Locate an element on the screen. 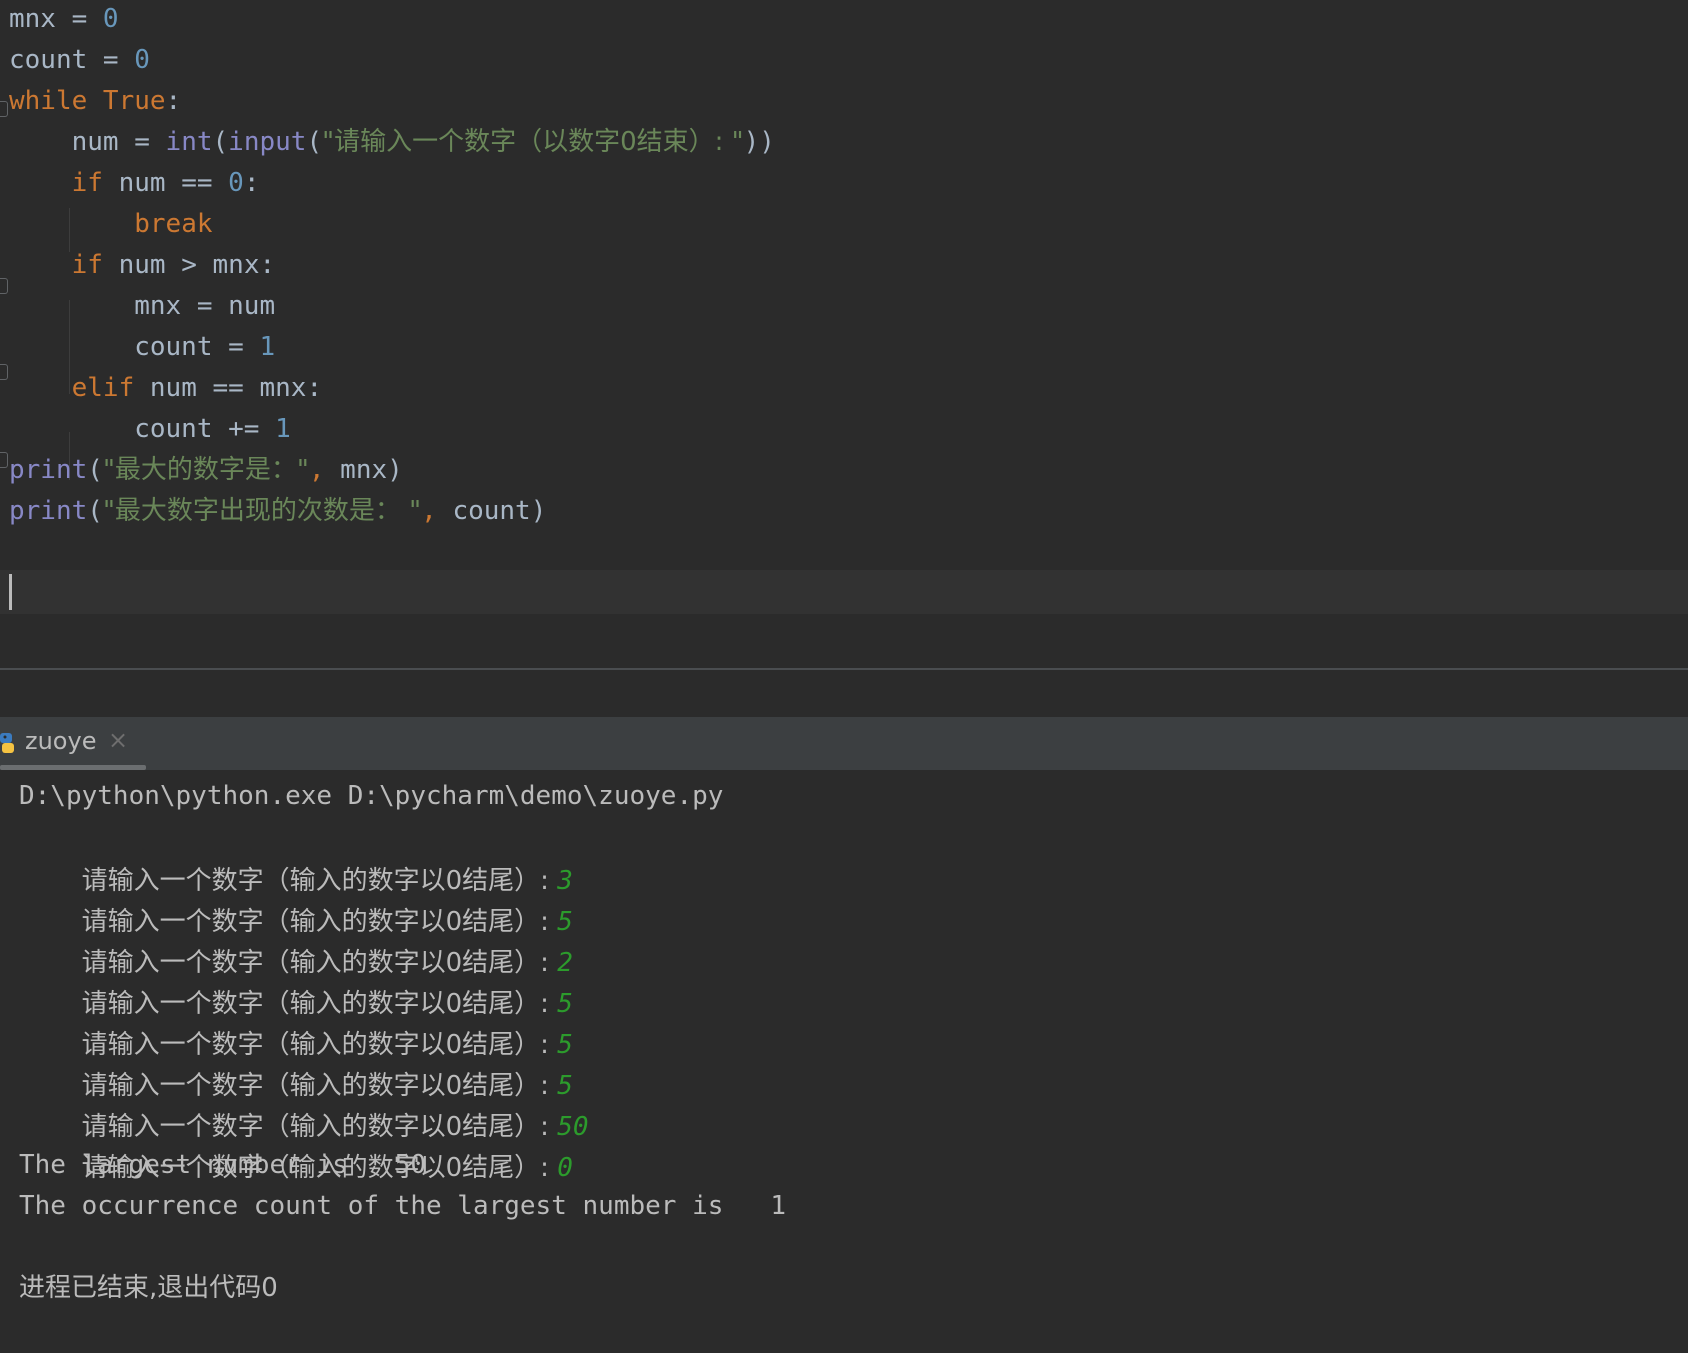 Image resolution: width=1688 pixels, height=1353 pixels. code-line: if num > mnx: is located at coordinates (844, 265).